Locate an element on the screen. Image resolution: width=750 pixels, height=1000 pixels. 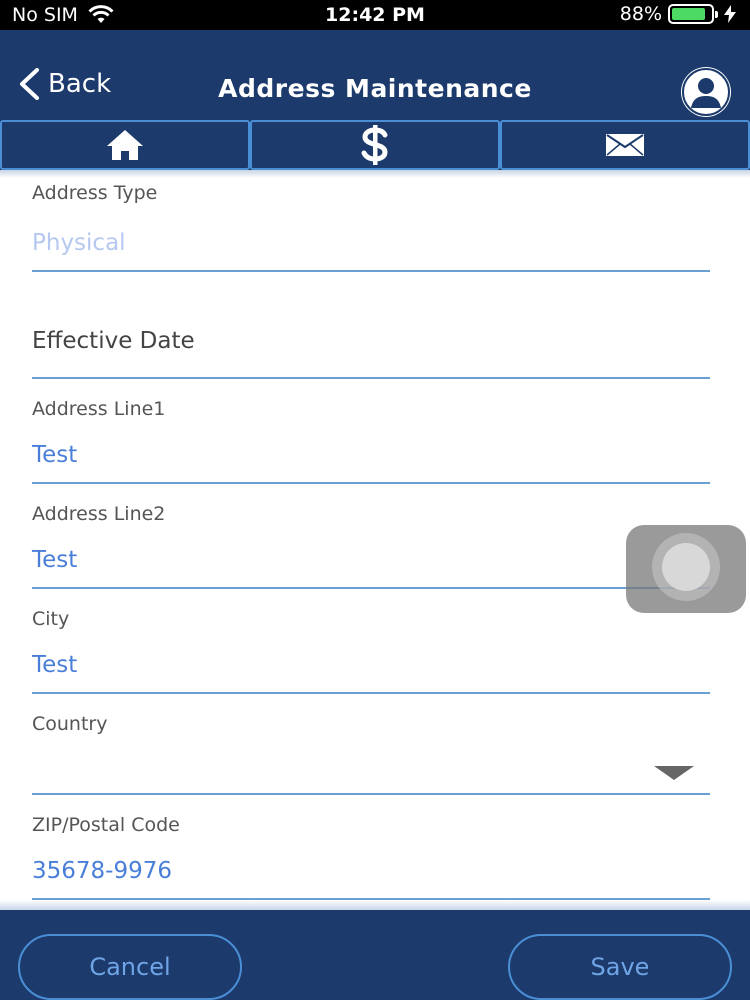
battery-fill is located at coordinates (689, 14).